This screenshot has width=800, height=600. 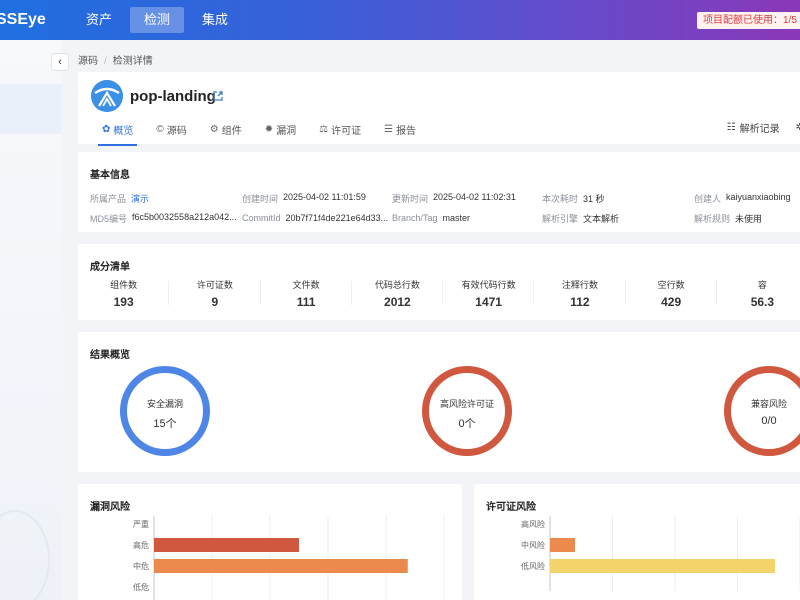 I want to click on license-risk-chart: 高风险中风险低风险, so click(x=660, y=553).